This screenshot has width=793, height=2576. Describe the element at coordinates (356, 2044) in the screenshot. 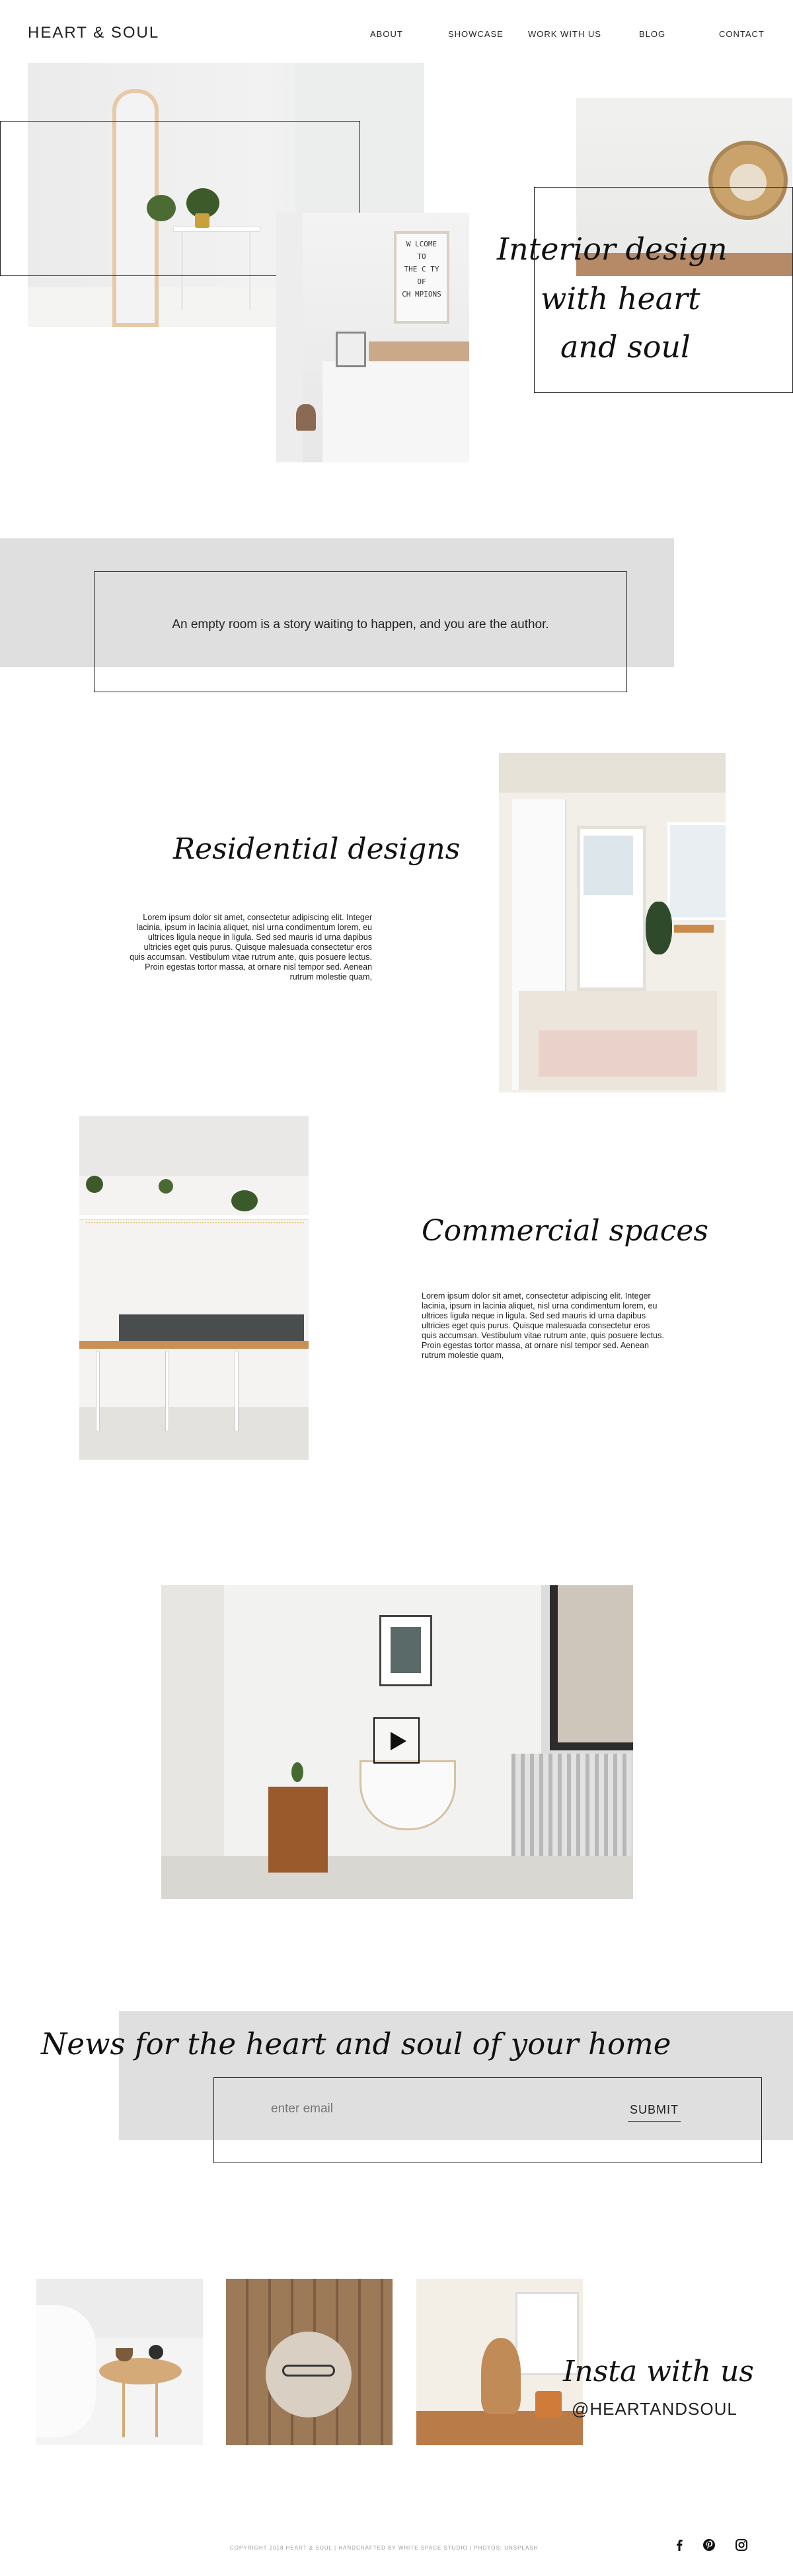

I see `newsletter-title: News for the heart and soul of your home` at that location.